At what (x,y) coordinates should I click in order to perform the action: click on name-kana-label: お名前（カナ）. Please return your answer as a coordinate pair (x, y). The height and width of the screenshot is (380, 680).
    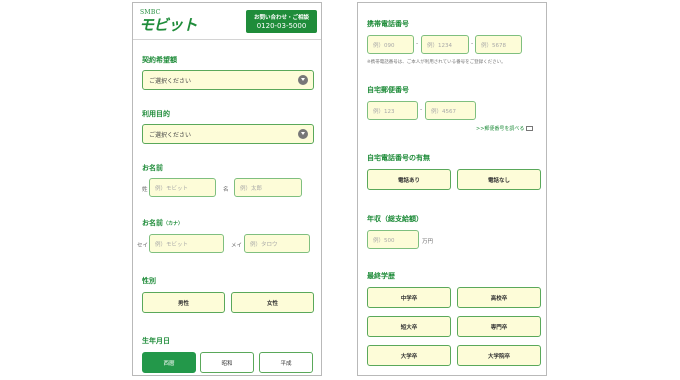
    Looking at the image, I should click on (162, 223).